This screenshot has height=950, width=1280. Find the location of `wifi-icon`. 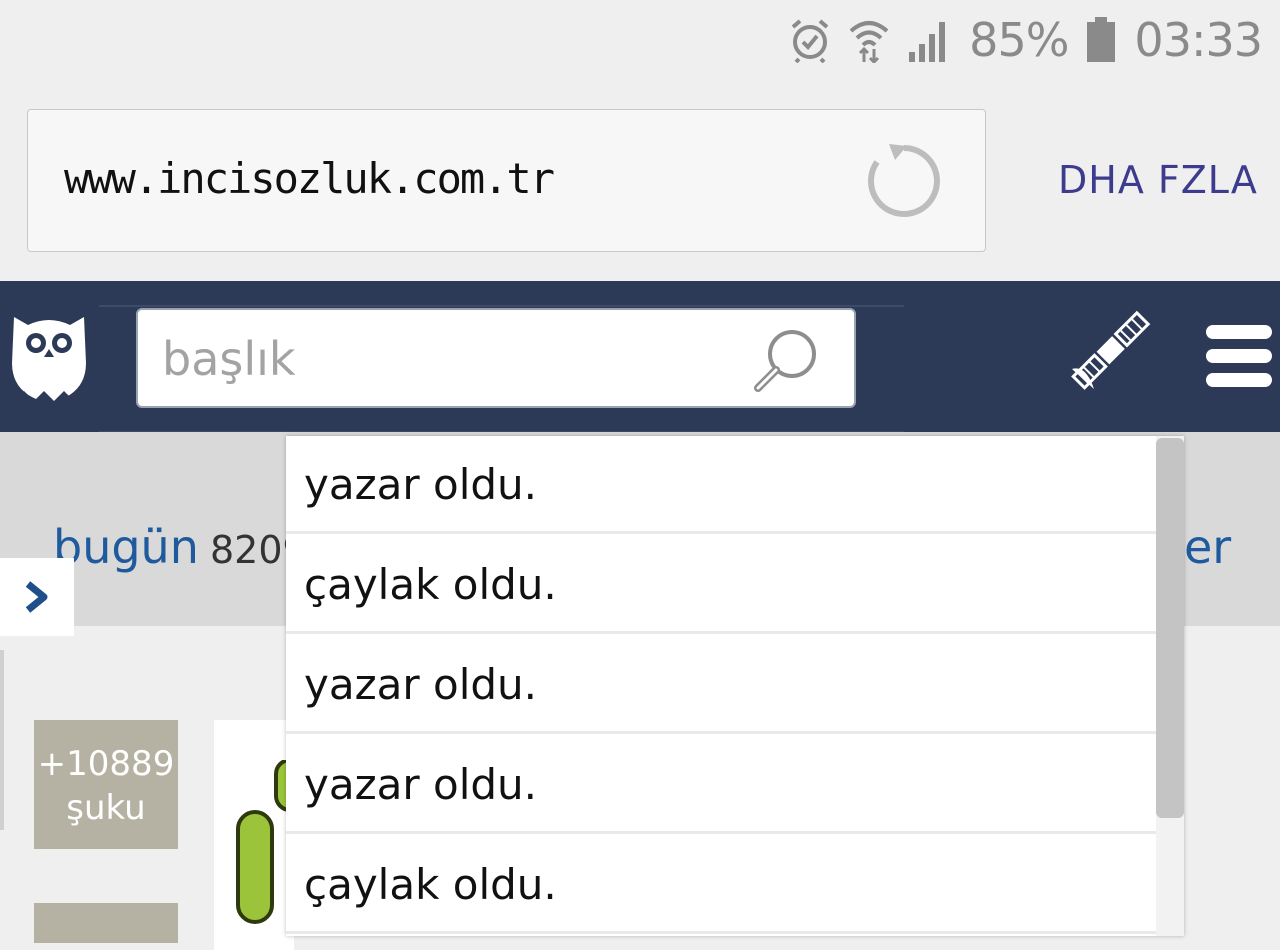

wifi-icon is located at coordinates (869, 40).